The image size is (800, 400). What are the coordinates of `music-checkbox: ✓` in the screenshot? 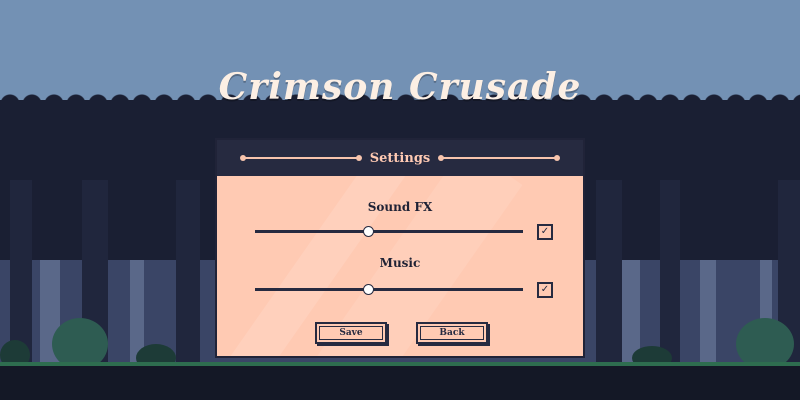 It's located at (545, 290).